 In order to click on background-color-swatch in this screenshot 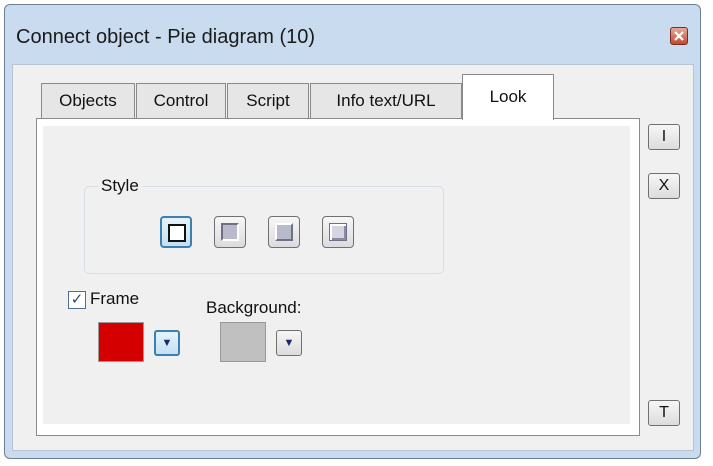, I will do `click(243, 342)`.